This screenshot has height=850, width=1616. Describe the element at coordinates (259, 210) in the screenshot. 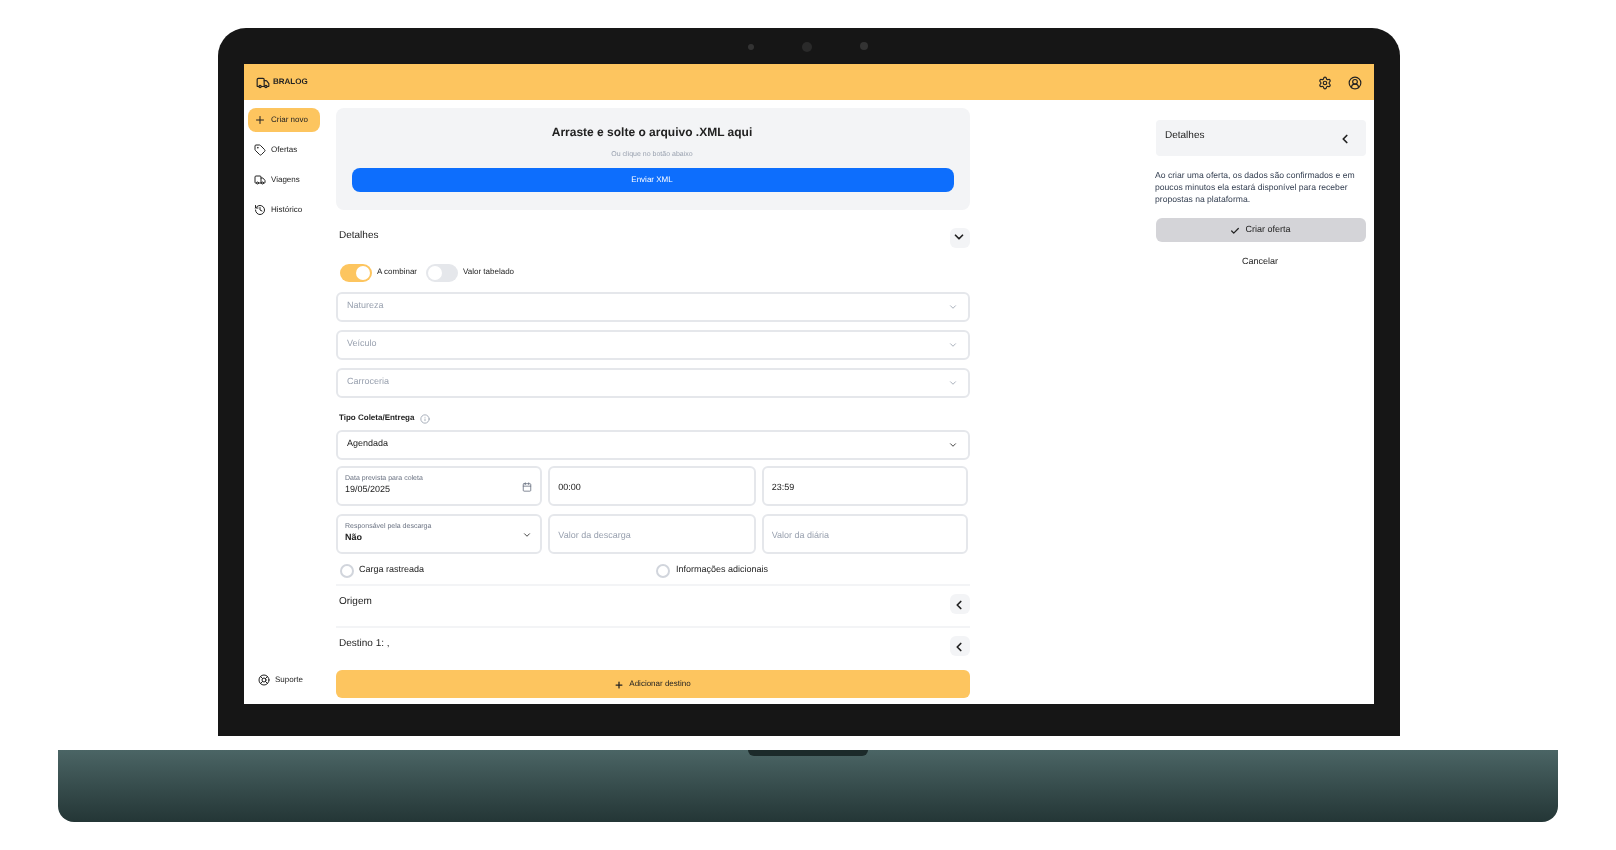

I see `history-icon` at that location.